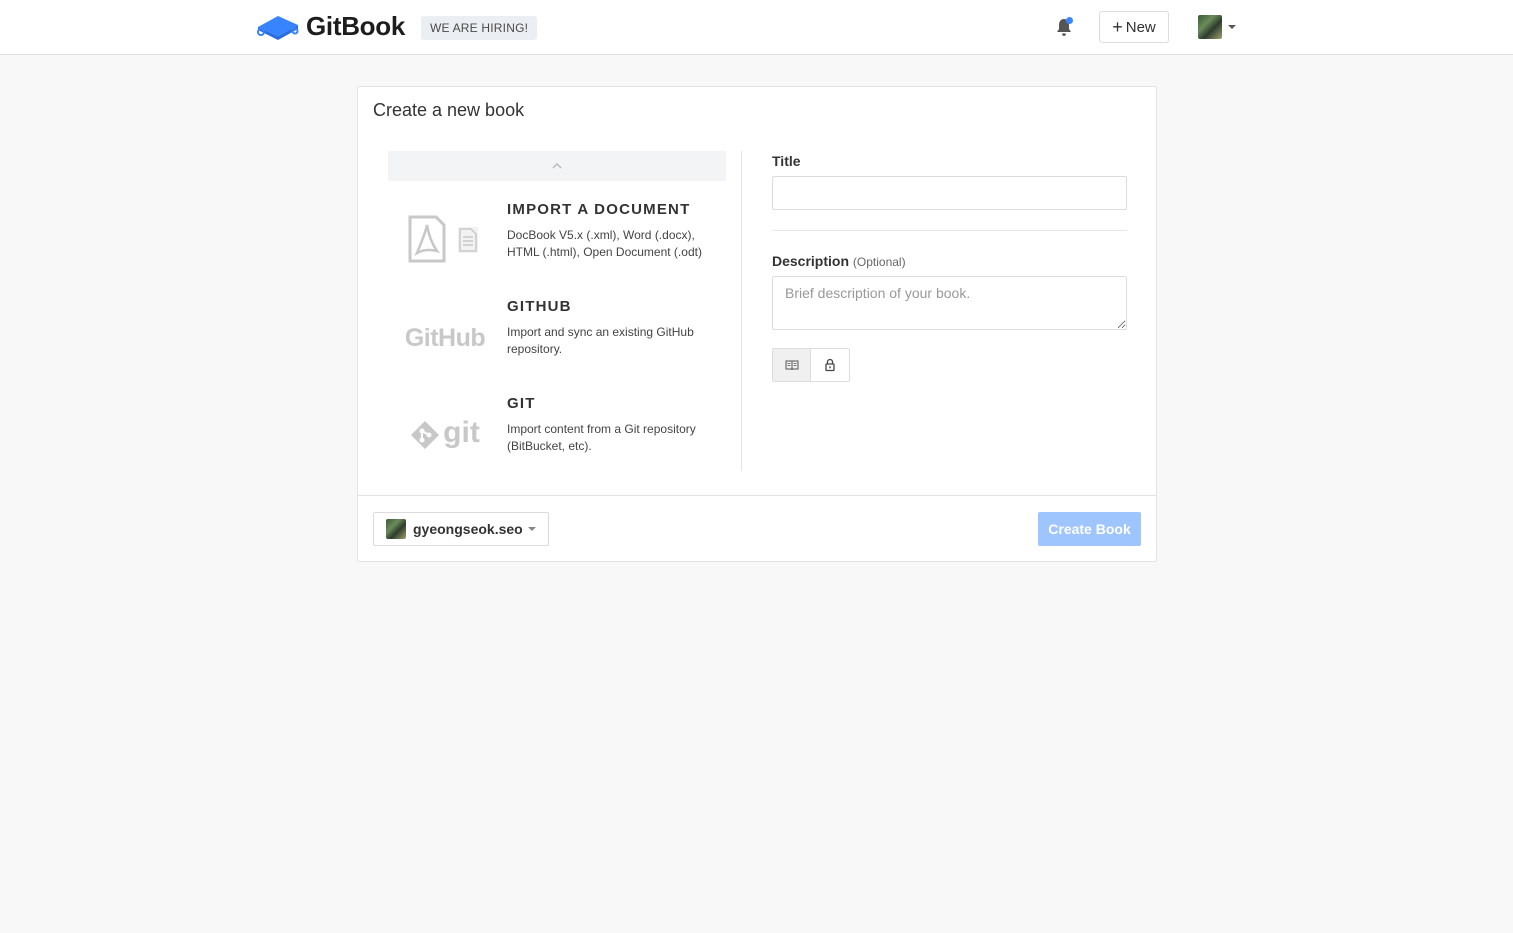 The height and width of the screenshot is (933, 1513). What do you see at coordinates (1117, 27) in the screenshot?
I see `plus-icon: +` at bounding box center [1117, 27].